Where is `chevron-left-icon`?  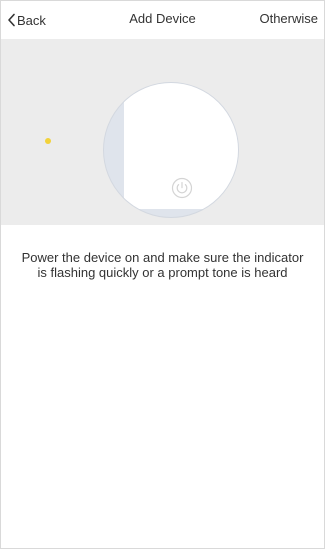 chevron-left-icon is located at coordinates (11, 20).